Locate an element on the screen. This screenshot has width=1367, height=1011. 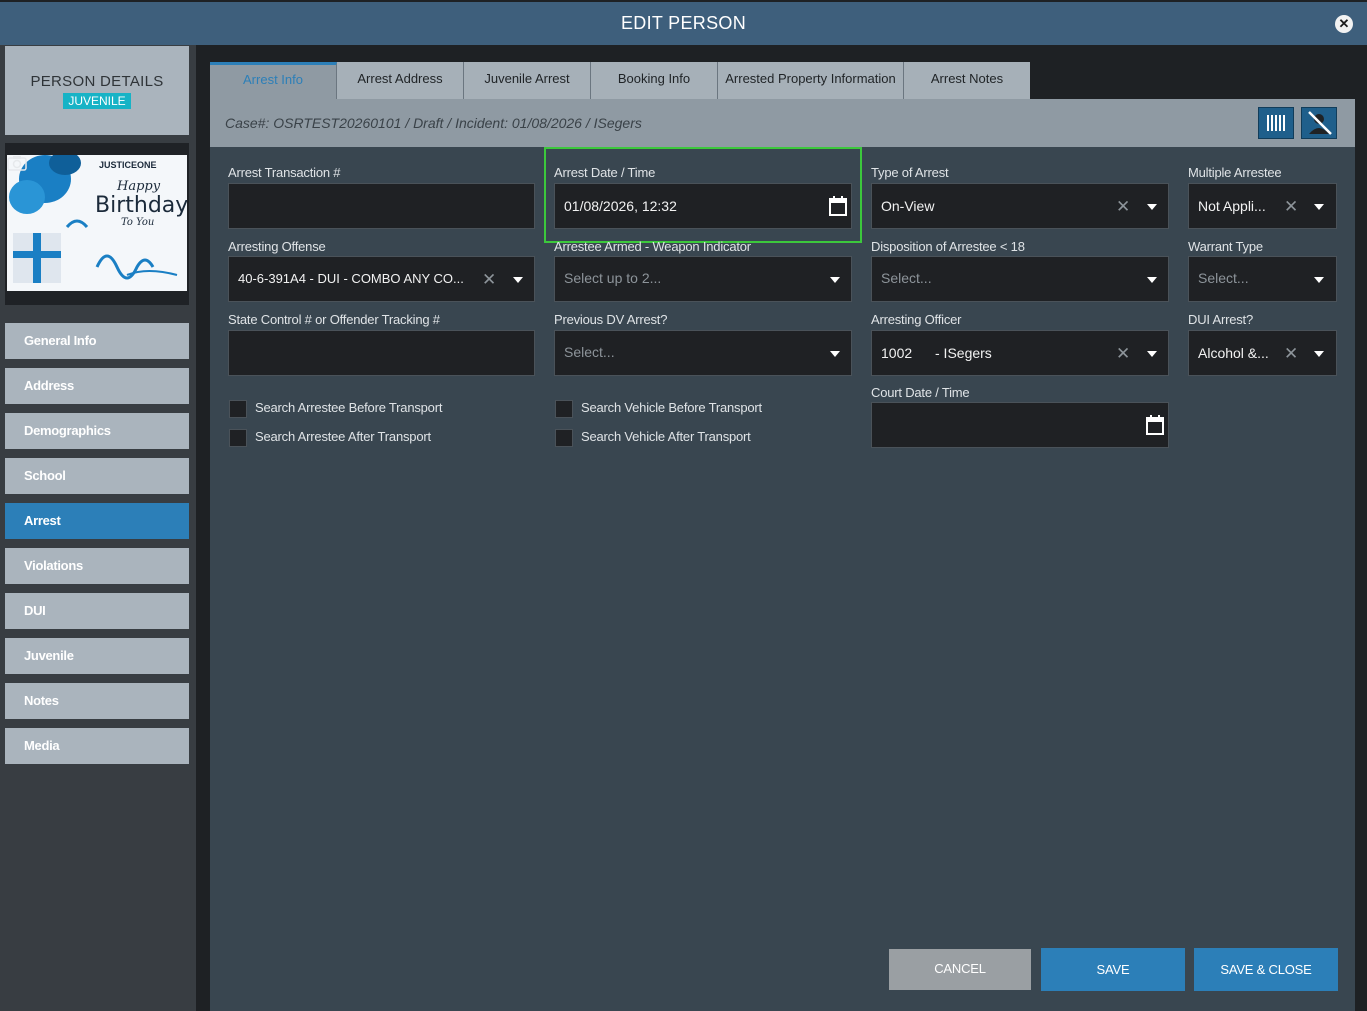
search-arrestee-after-label: Search Arrestee After Transport is located at coordinates (343, 436).